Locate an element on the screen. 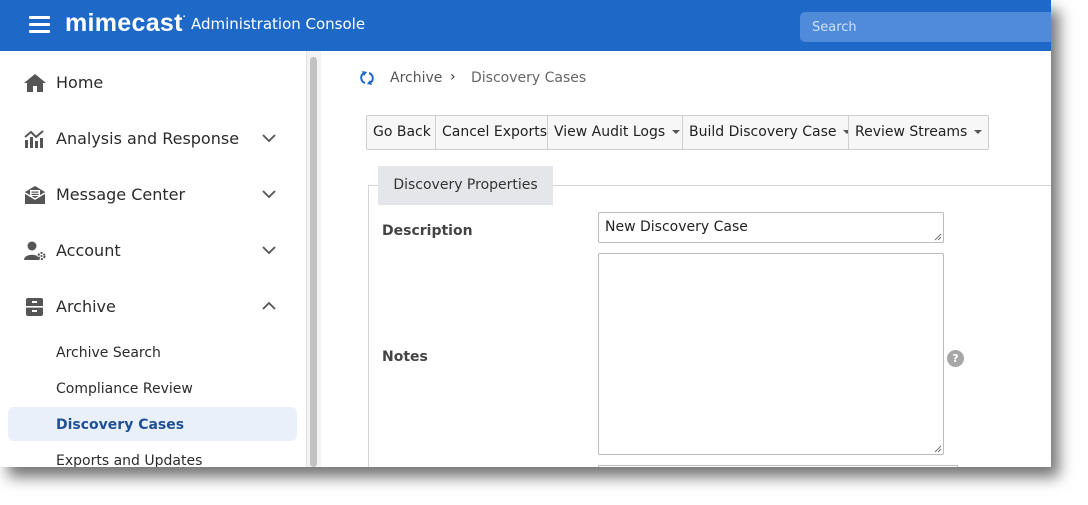 The image size is (1088, 505). review-streams-dropdown: Review Streams is located at coordinates (919, 132).